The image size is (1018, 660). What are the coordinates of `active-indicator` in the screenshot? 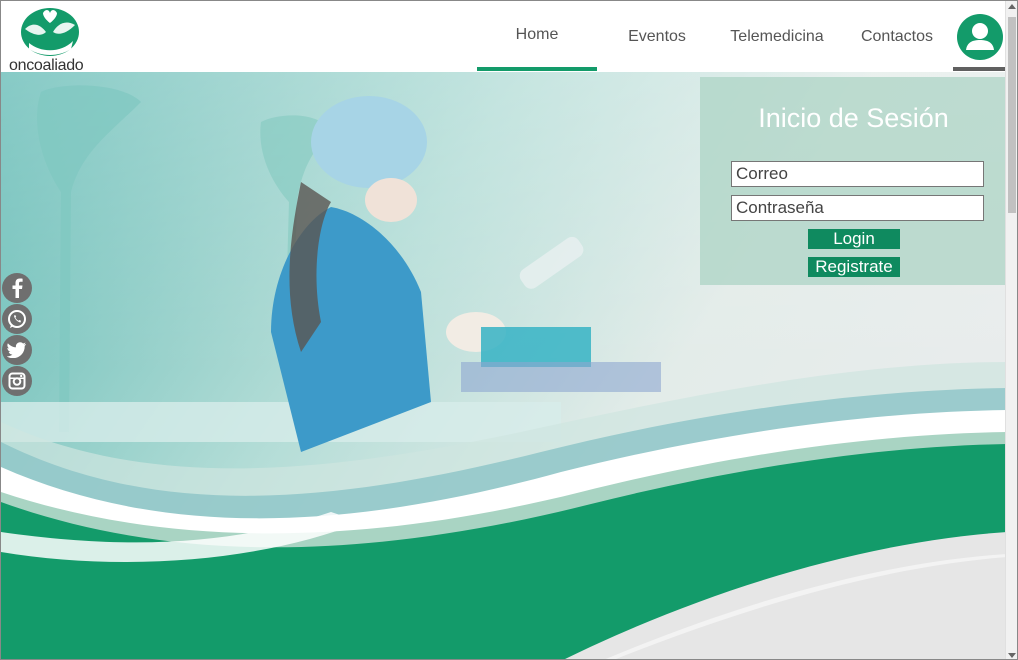 It's located at (537, 69).